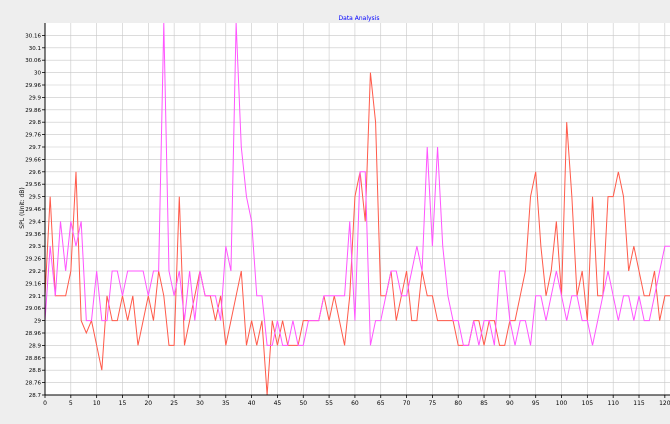 The height and width of the screenshot is (424, 670). Describe the element at coordinates (33, 334) in the screenshot. I see `y-tick-label: 28.96` at that location.